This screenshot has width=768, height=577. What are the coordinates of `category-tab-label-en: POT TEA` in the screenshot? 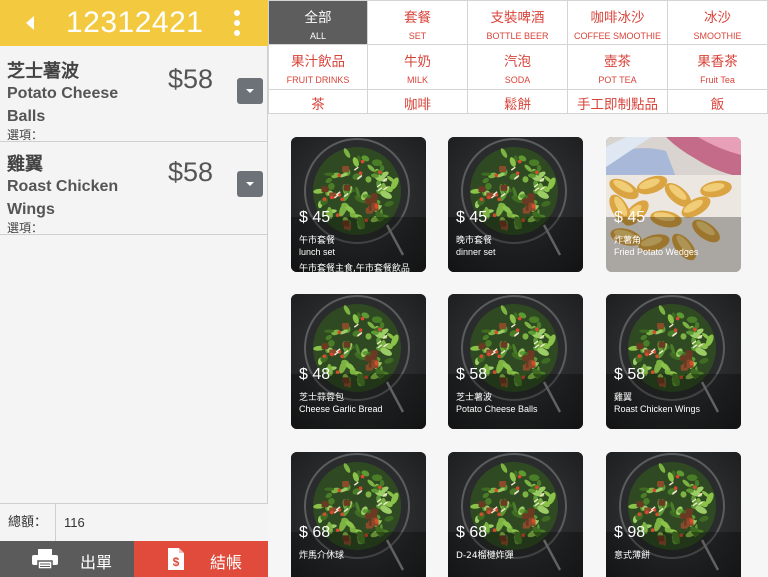 It's located at (617, 80).